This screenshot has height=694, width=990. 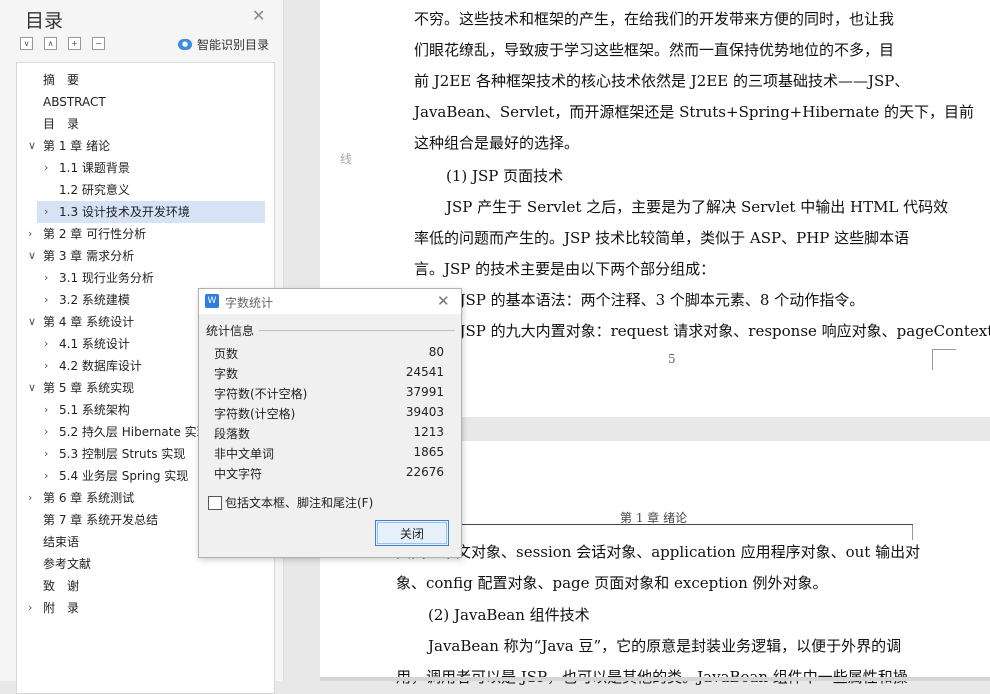 What do you see at coordinates (77, 146) in the screenshot?
I see `toc-item-label: 第 1 章 绪论` at bounding box center [77, 146].